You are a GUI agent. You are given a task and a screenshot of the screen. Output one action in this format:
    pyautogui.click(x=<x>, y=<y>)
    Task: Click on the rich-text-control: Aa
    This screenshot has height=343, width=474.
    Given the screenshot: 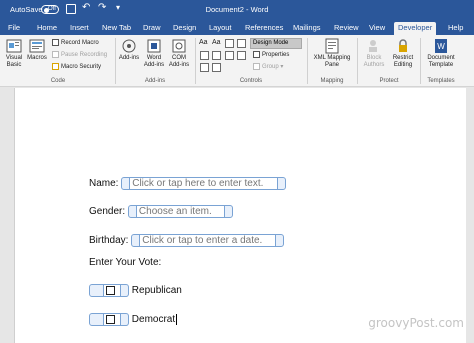 What is the action you would take?
    pyautogui.click(x=203, y=42)
    